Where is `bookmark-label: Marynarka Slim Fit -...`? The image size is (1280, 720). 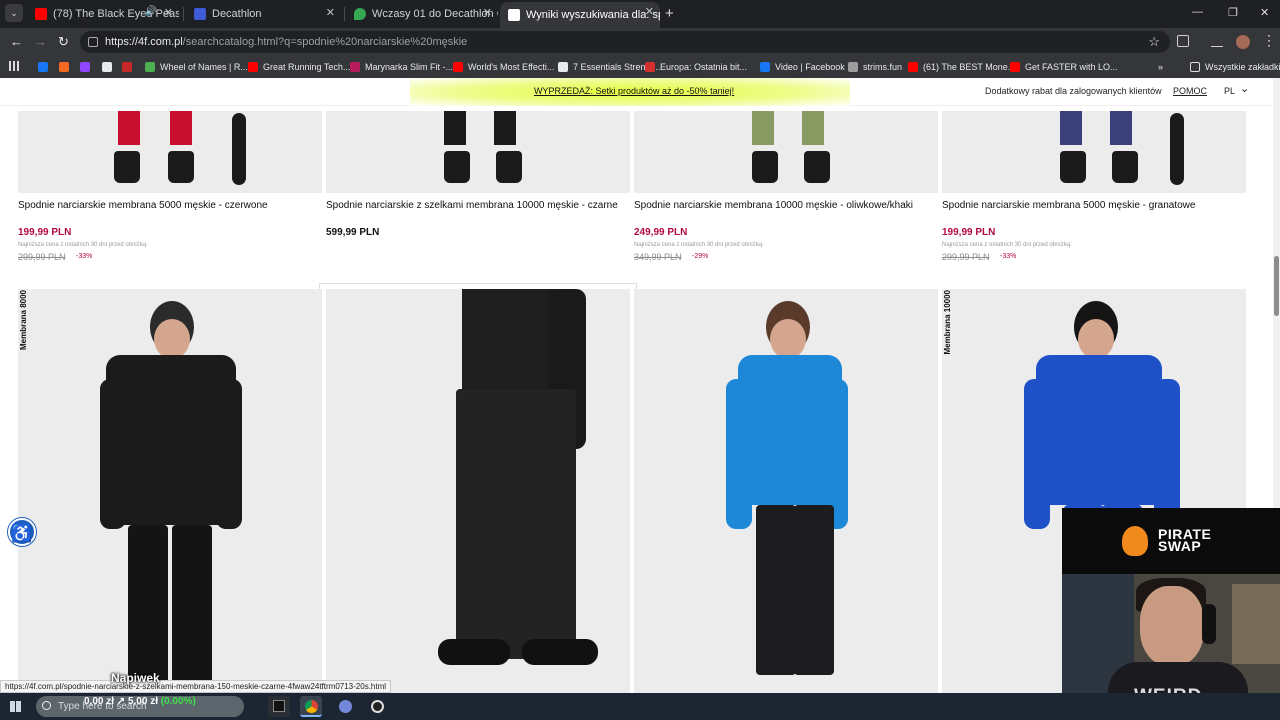 bookmark-label: Marynarka Slim Fit -... is located at coordinates (409, 67).